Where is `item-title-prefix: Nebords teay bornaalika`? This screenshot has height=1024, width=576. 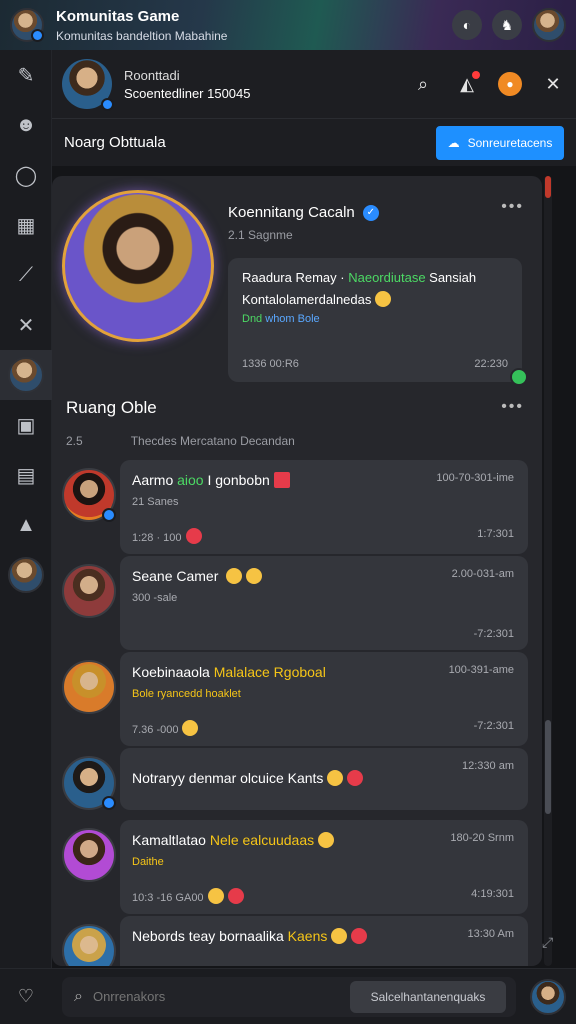
item-title-prefix: Nebords teay bornaalika is located at coordinates (210, 936).